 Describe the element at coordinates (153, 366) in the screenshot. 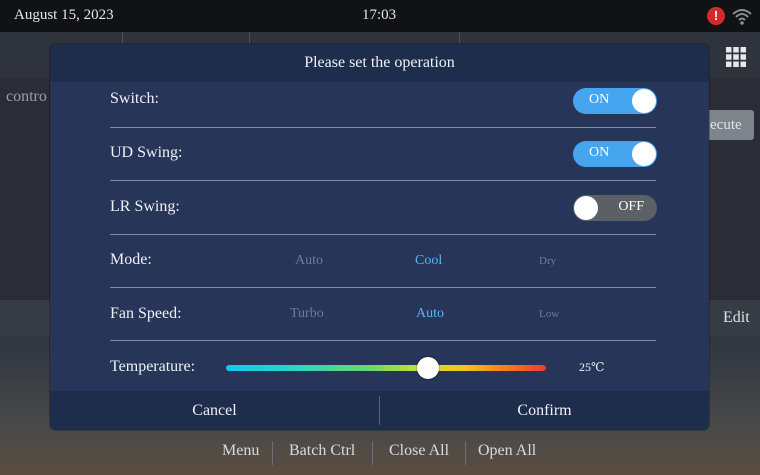

I see `temperature-label: Temperature:` at that location.